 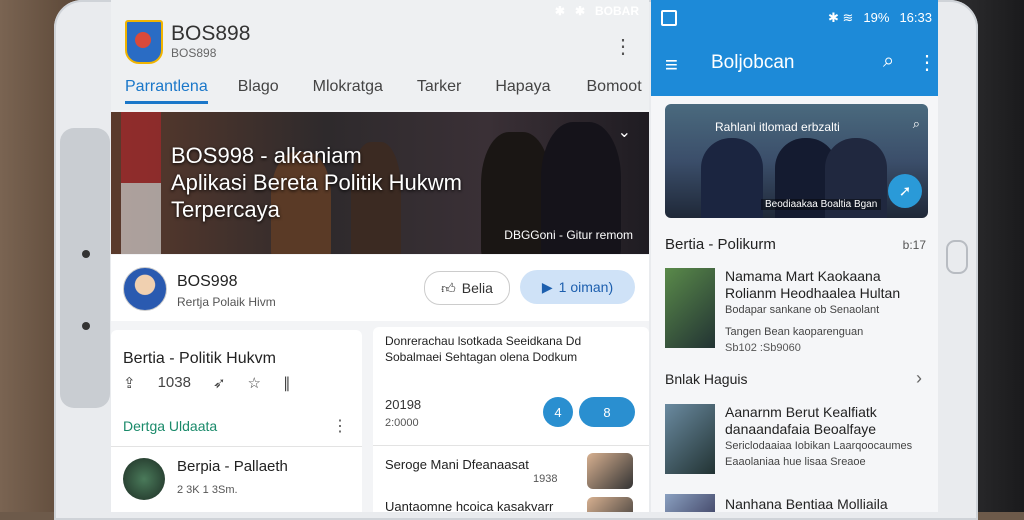 I want to click on tab-3: Mlokratga, so click(x=348, y=89).